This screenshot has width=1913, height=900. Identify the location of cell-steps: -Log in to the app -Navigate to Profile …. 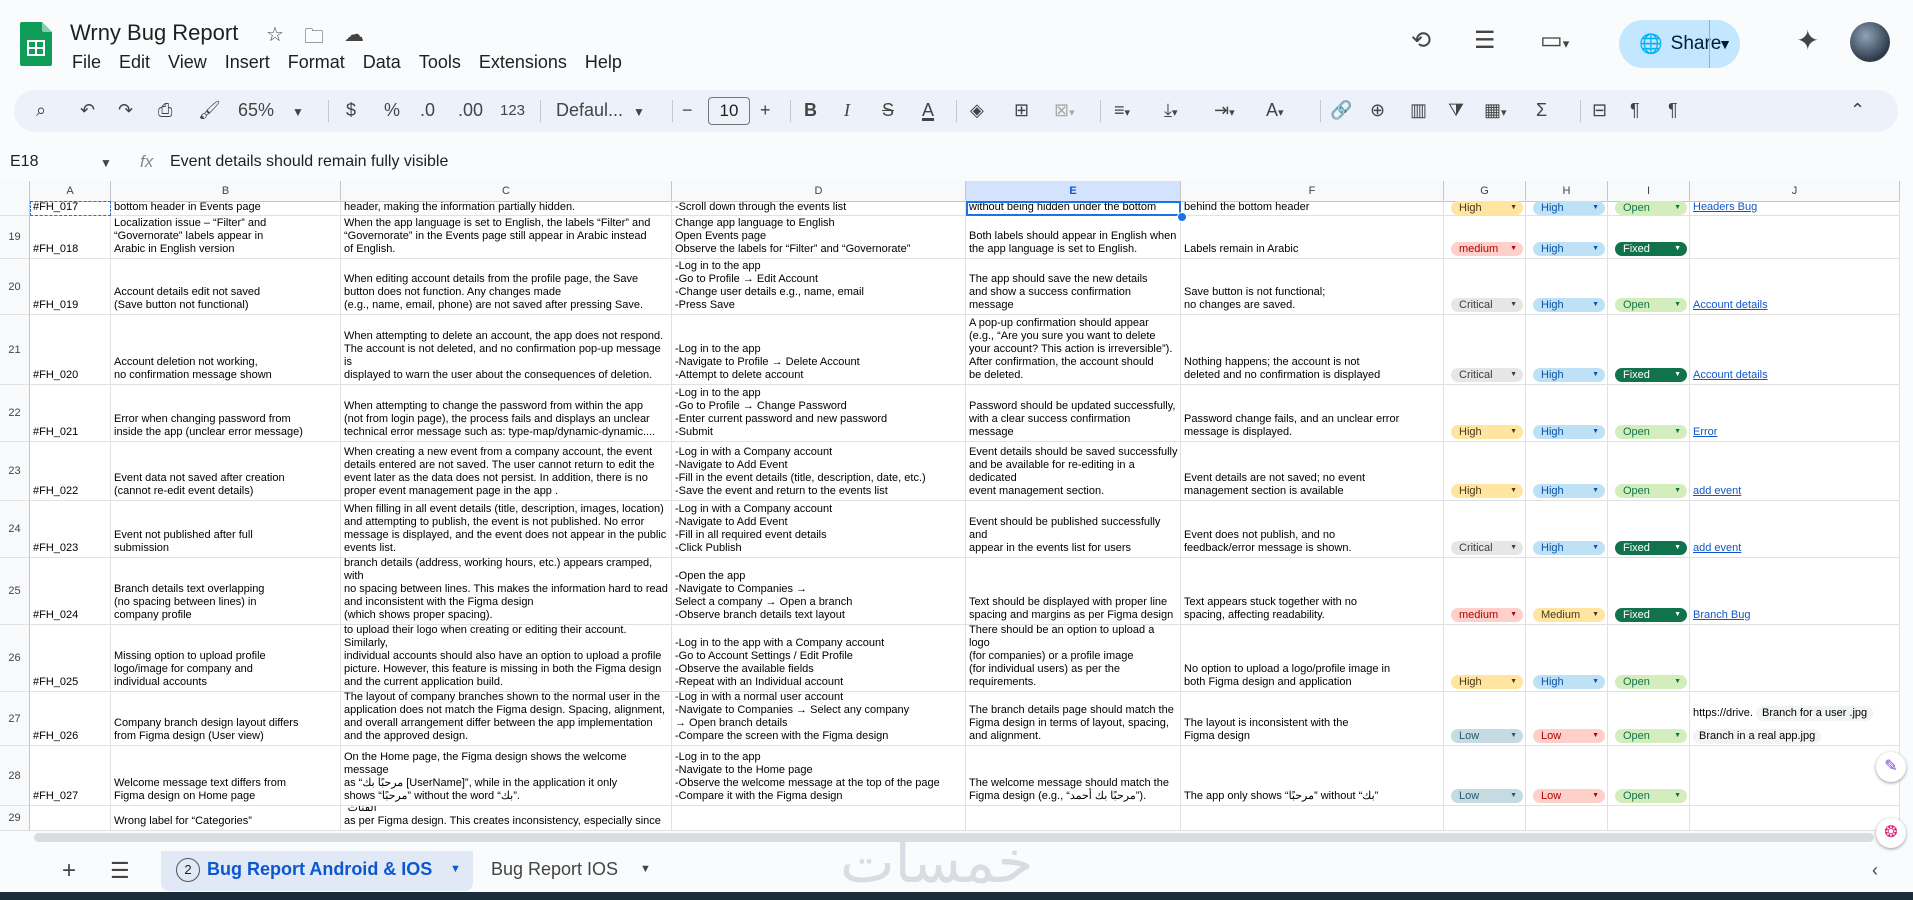
(819, 350).